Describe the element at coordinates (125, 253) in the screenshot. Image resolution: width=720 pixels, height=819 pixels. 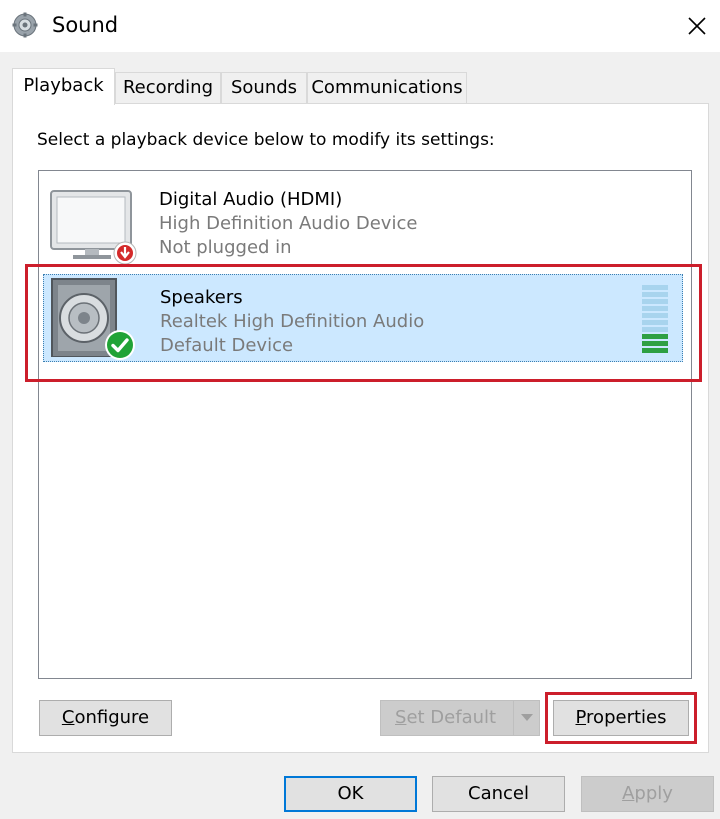
I see `unplugged-badge-icon` at that location.